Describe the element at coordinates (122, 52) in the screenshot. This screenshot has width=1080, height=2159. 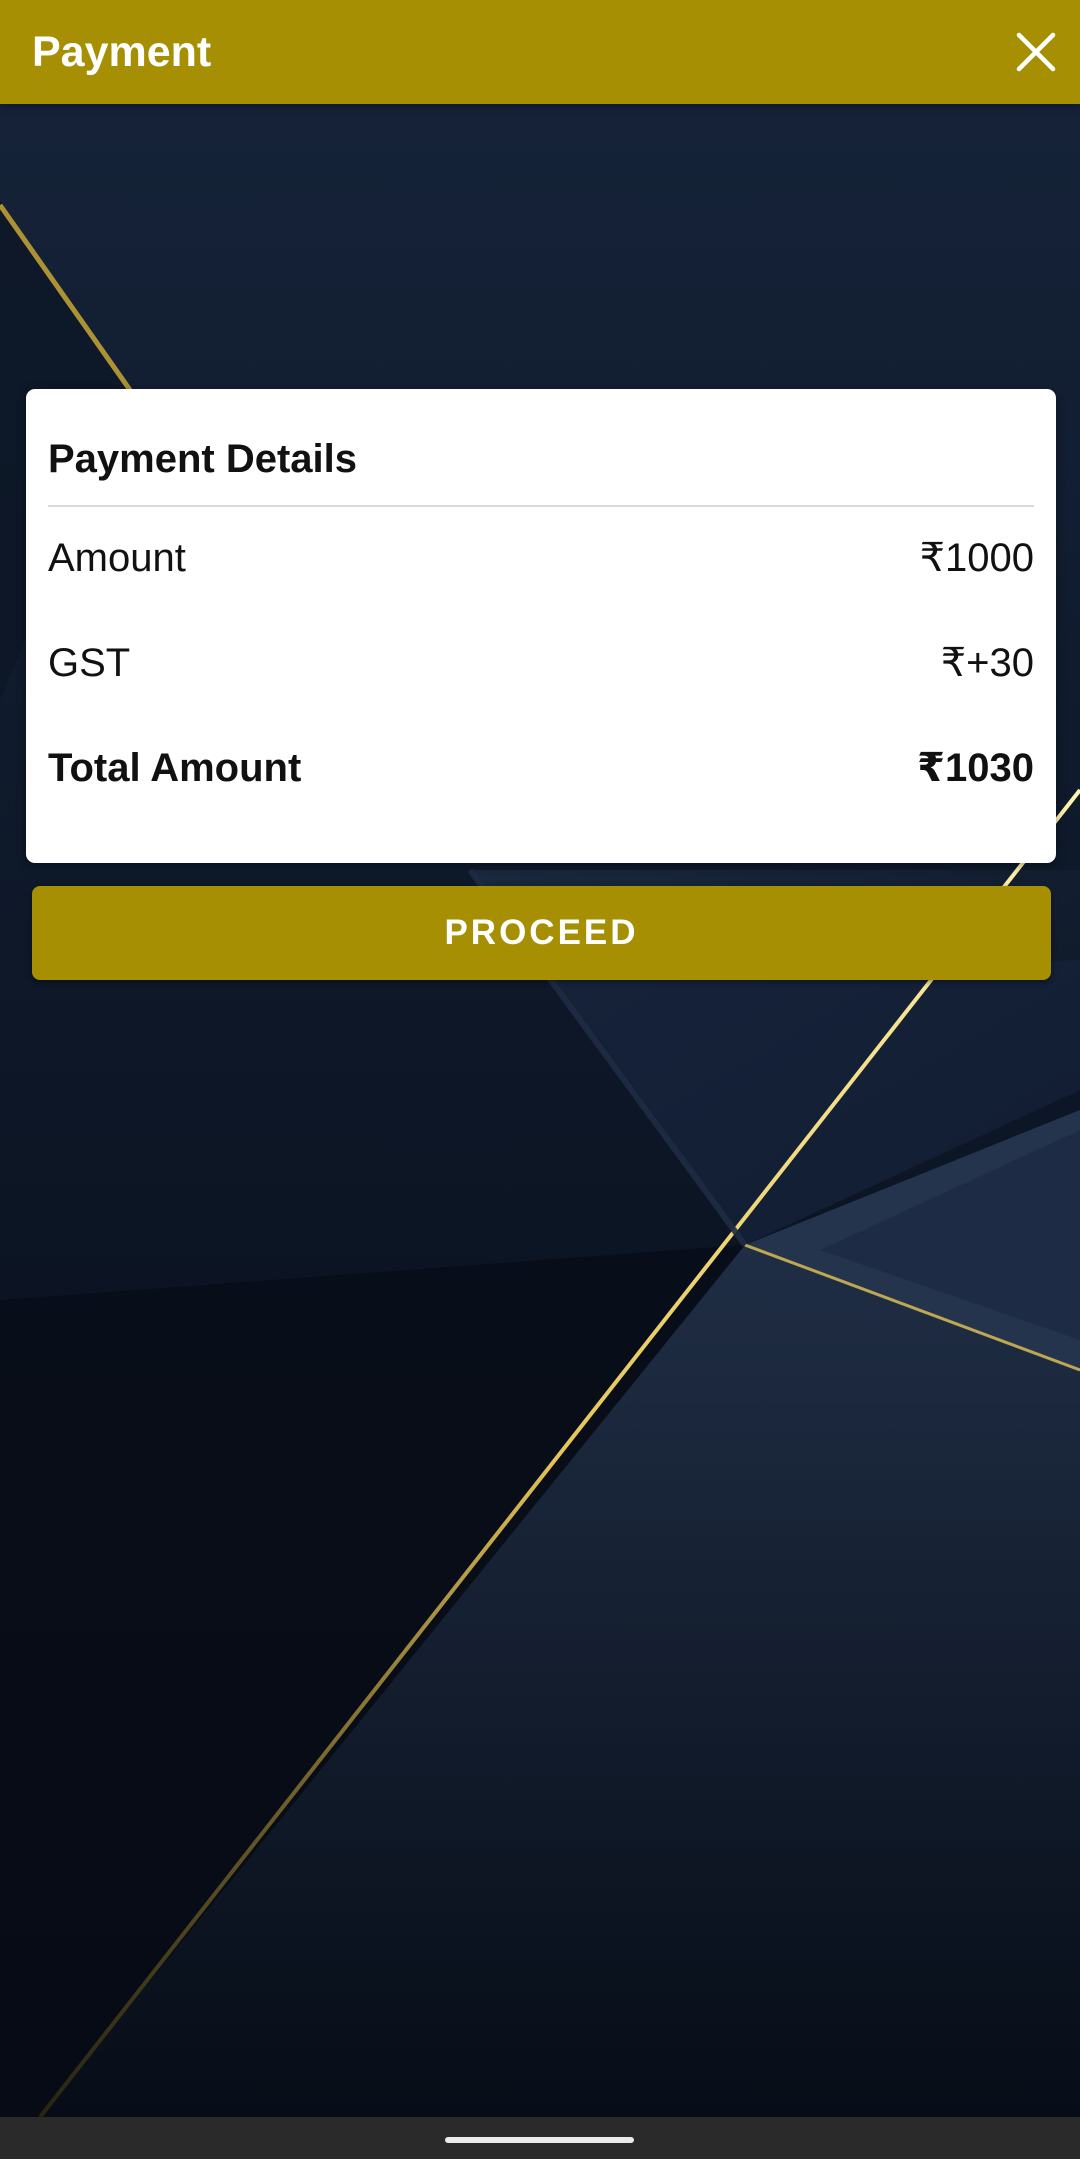
I see `page-title: Payment` at that location.